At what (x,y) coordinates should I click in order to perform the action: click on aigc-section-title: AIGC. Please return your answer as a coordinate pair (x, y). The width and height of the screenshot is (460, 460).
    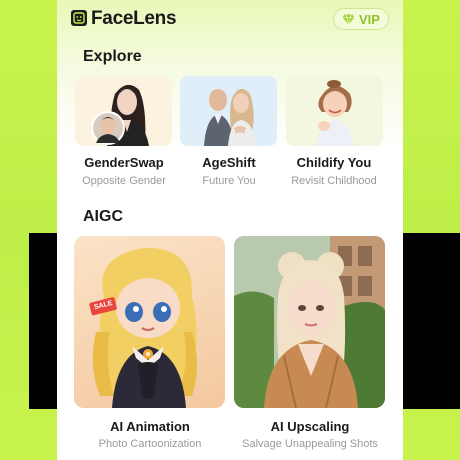
    Looking at the image, I should click on (103, 216).